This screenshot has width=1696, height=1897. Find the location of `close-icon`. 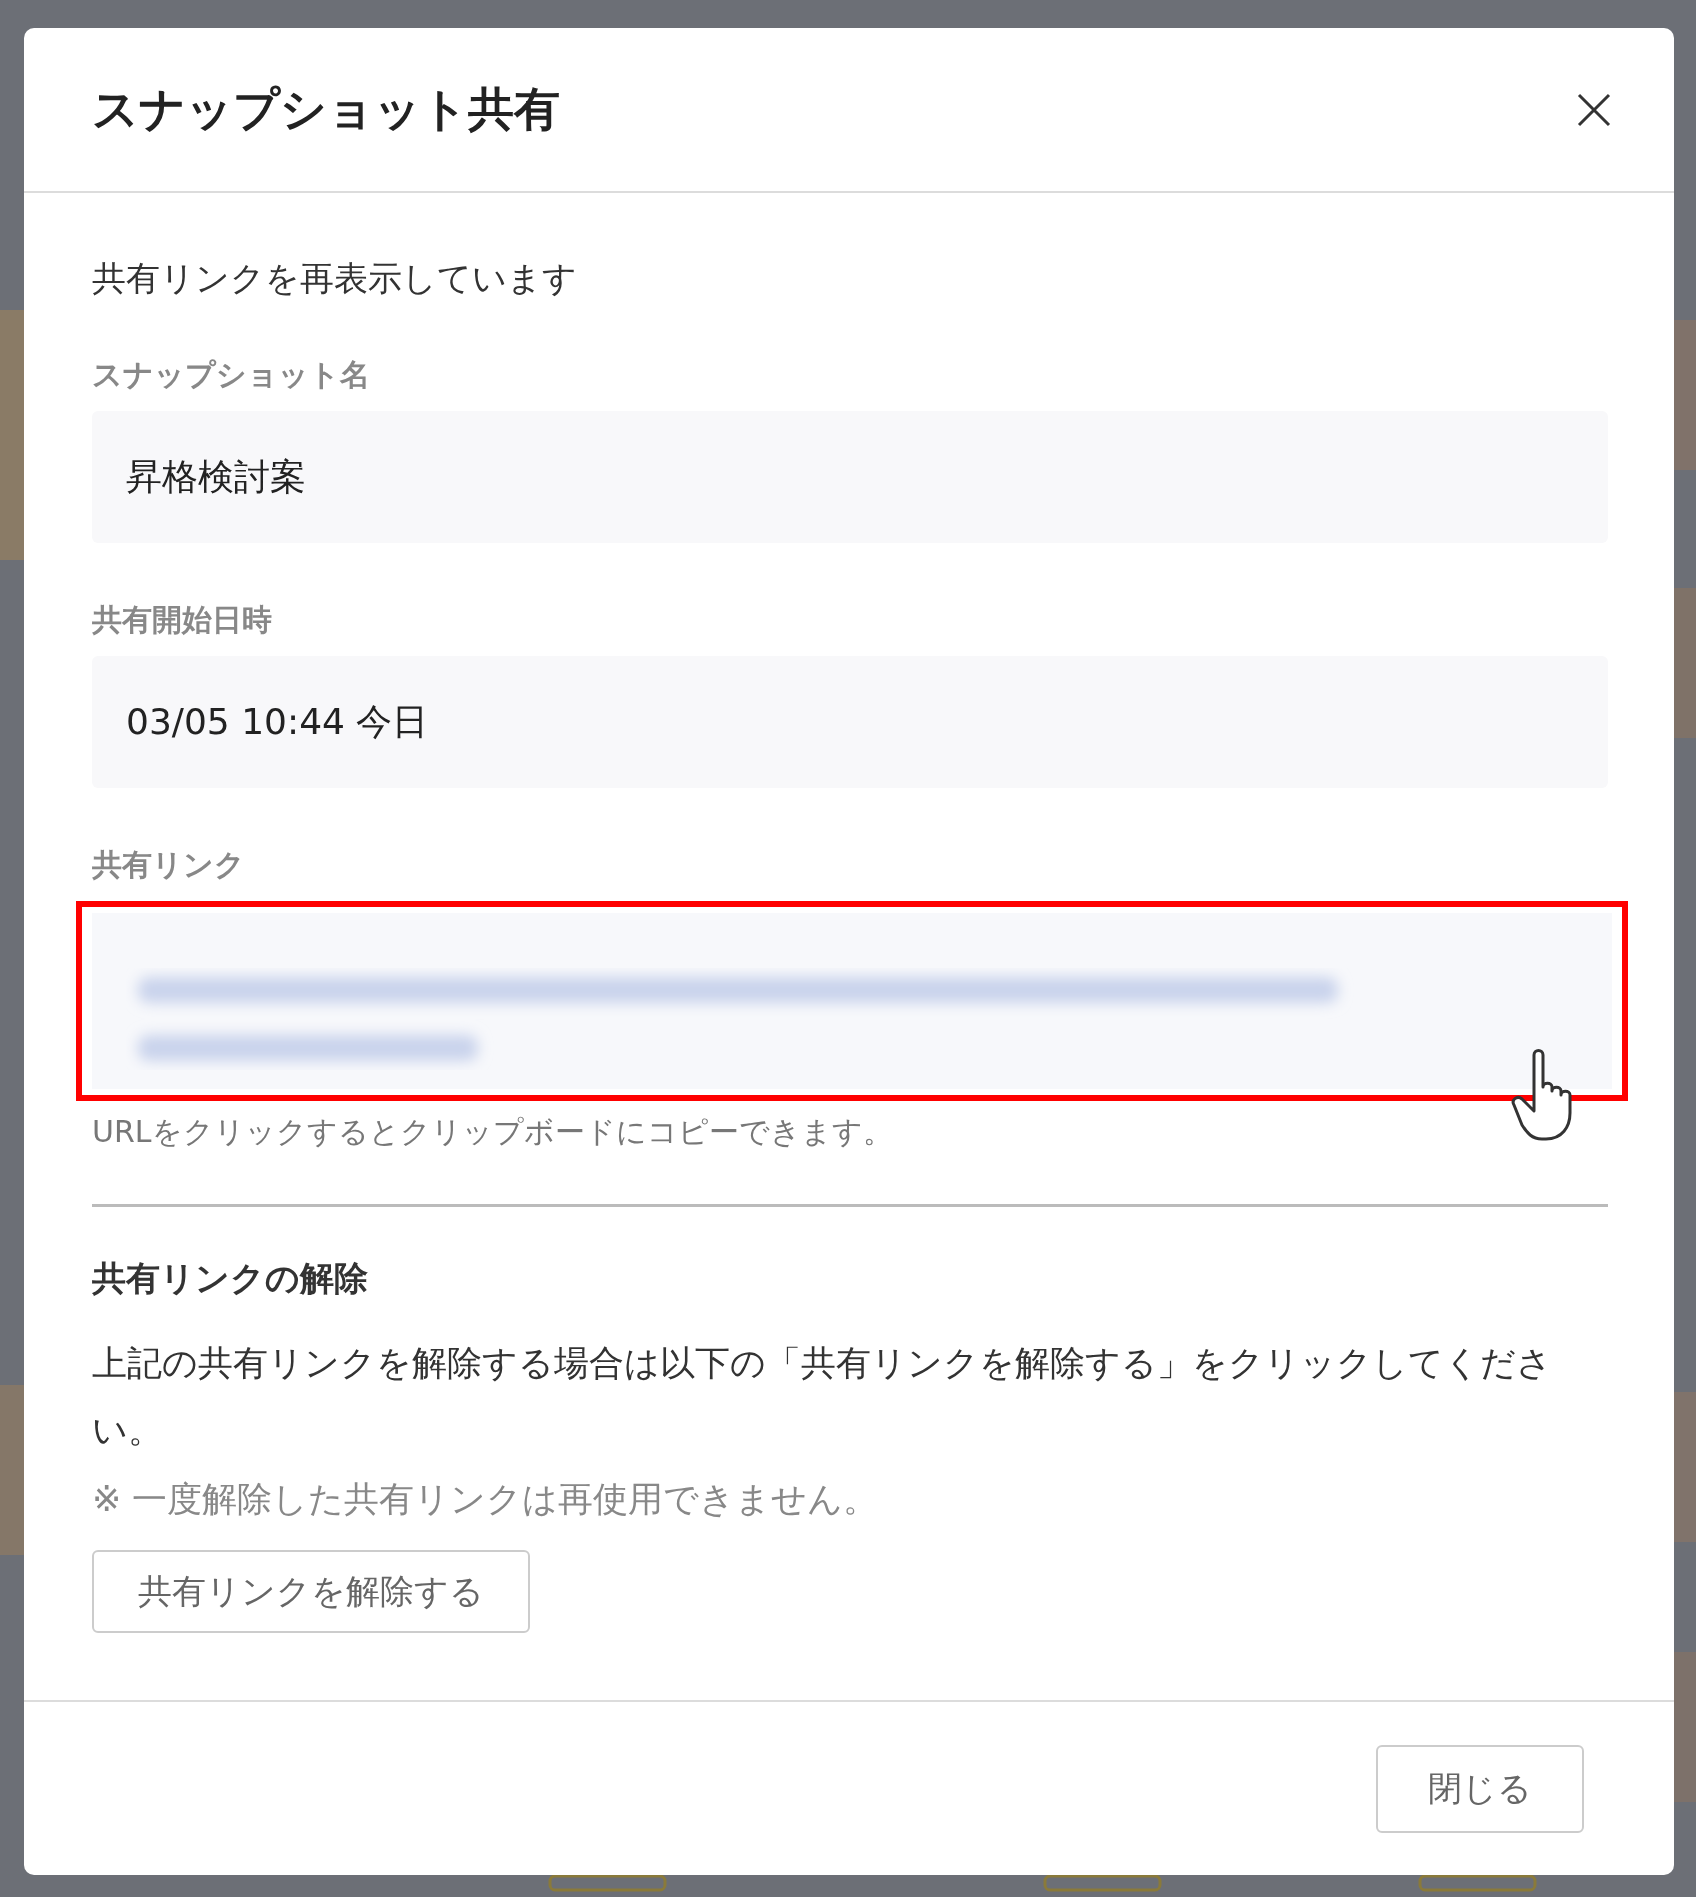

close-icon is located at coordinates (1594, 109).